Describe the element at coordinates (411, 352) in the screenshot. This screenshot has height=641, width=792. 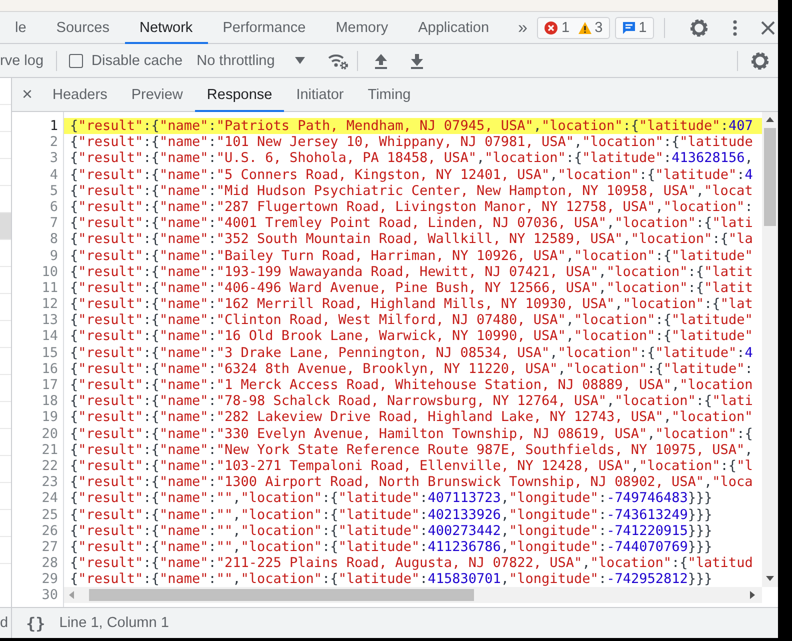
I see `code-line: {"result":{"name":"3 Drake Lane, Pennington, NJ 08534, USA","location":{"latitude":4` at that location.